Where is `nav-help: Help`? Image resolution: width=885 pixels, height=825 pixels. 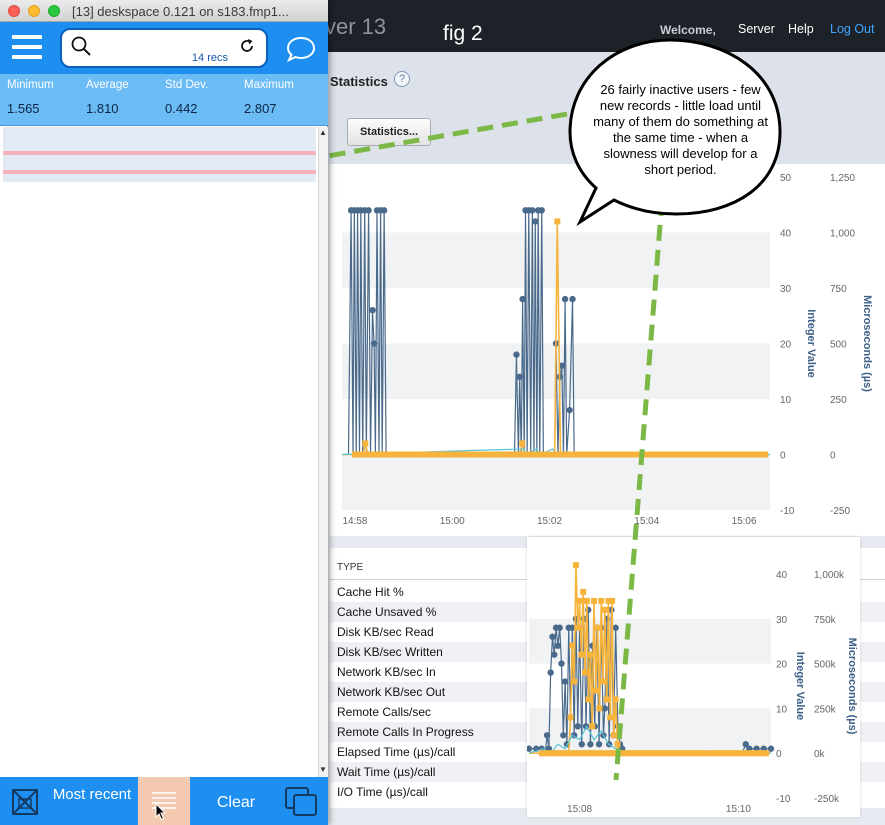 nav-help: Help is located at coordinates (801, 29).